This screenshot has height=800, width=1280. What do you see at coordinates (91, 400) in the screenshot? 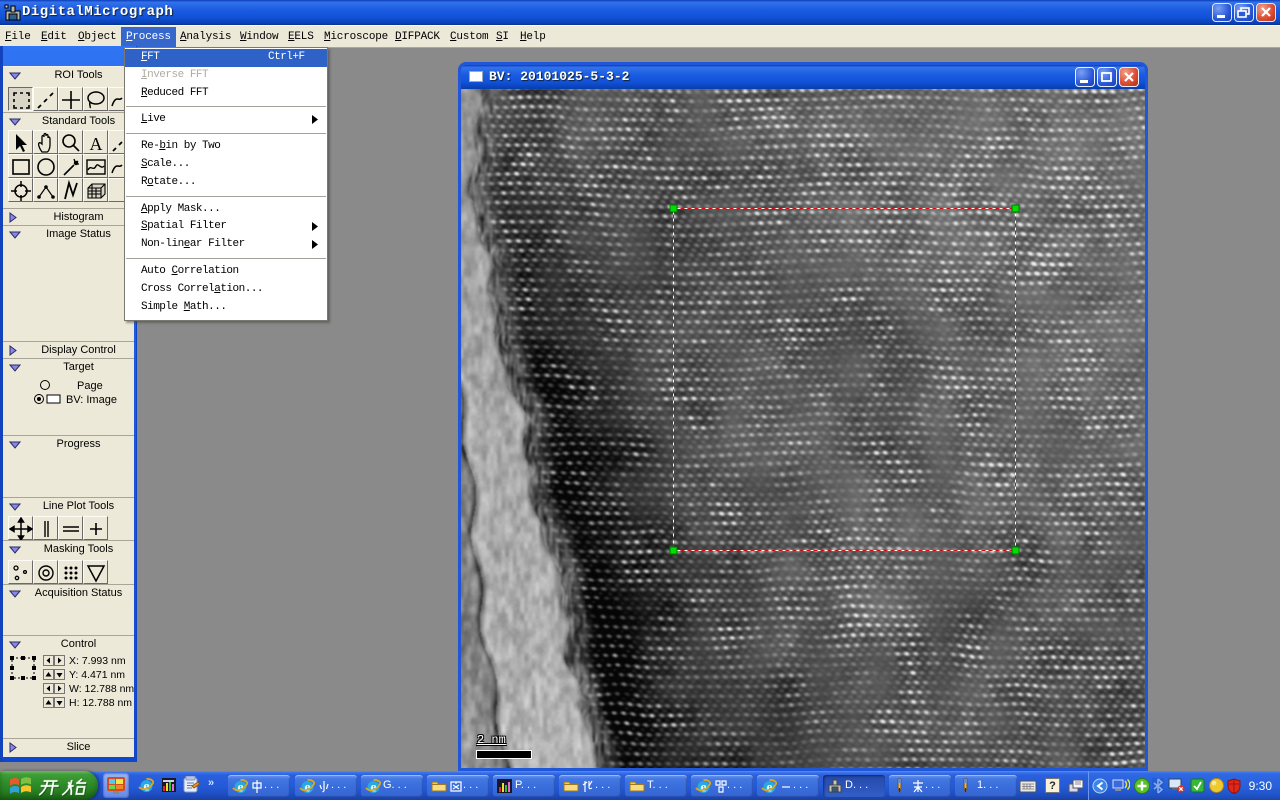
I see `svg-text: BV: Image` at bounding box center [91, 400].